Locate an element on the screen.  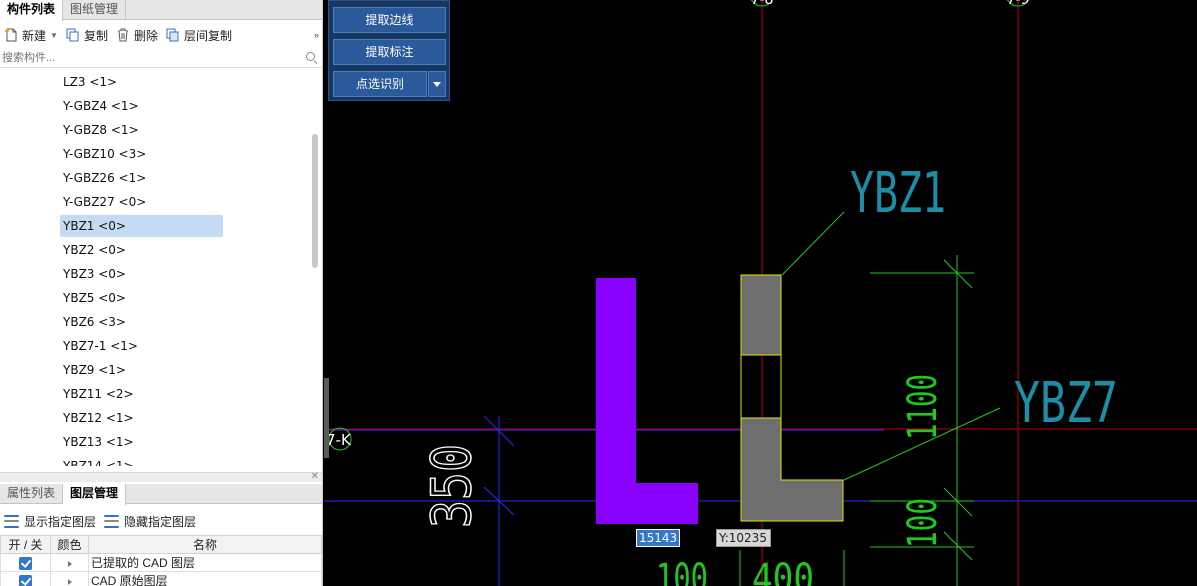
floor-copy-button: 层间复制 is located at coordinates (199, 35).